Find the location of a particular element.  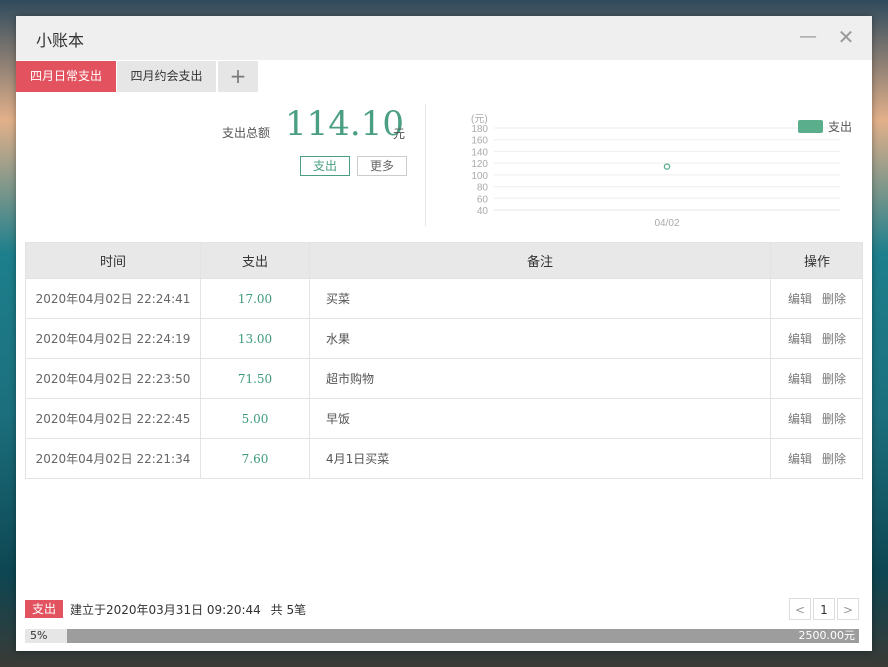

row-amount: 13.00 is located at coordinates (255, 338).